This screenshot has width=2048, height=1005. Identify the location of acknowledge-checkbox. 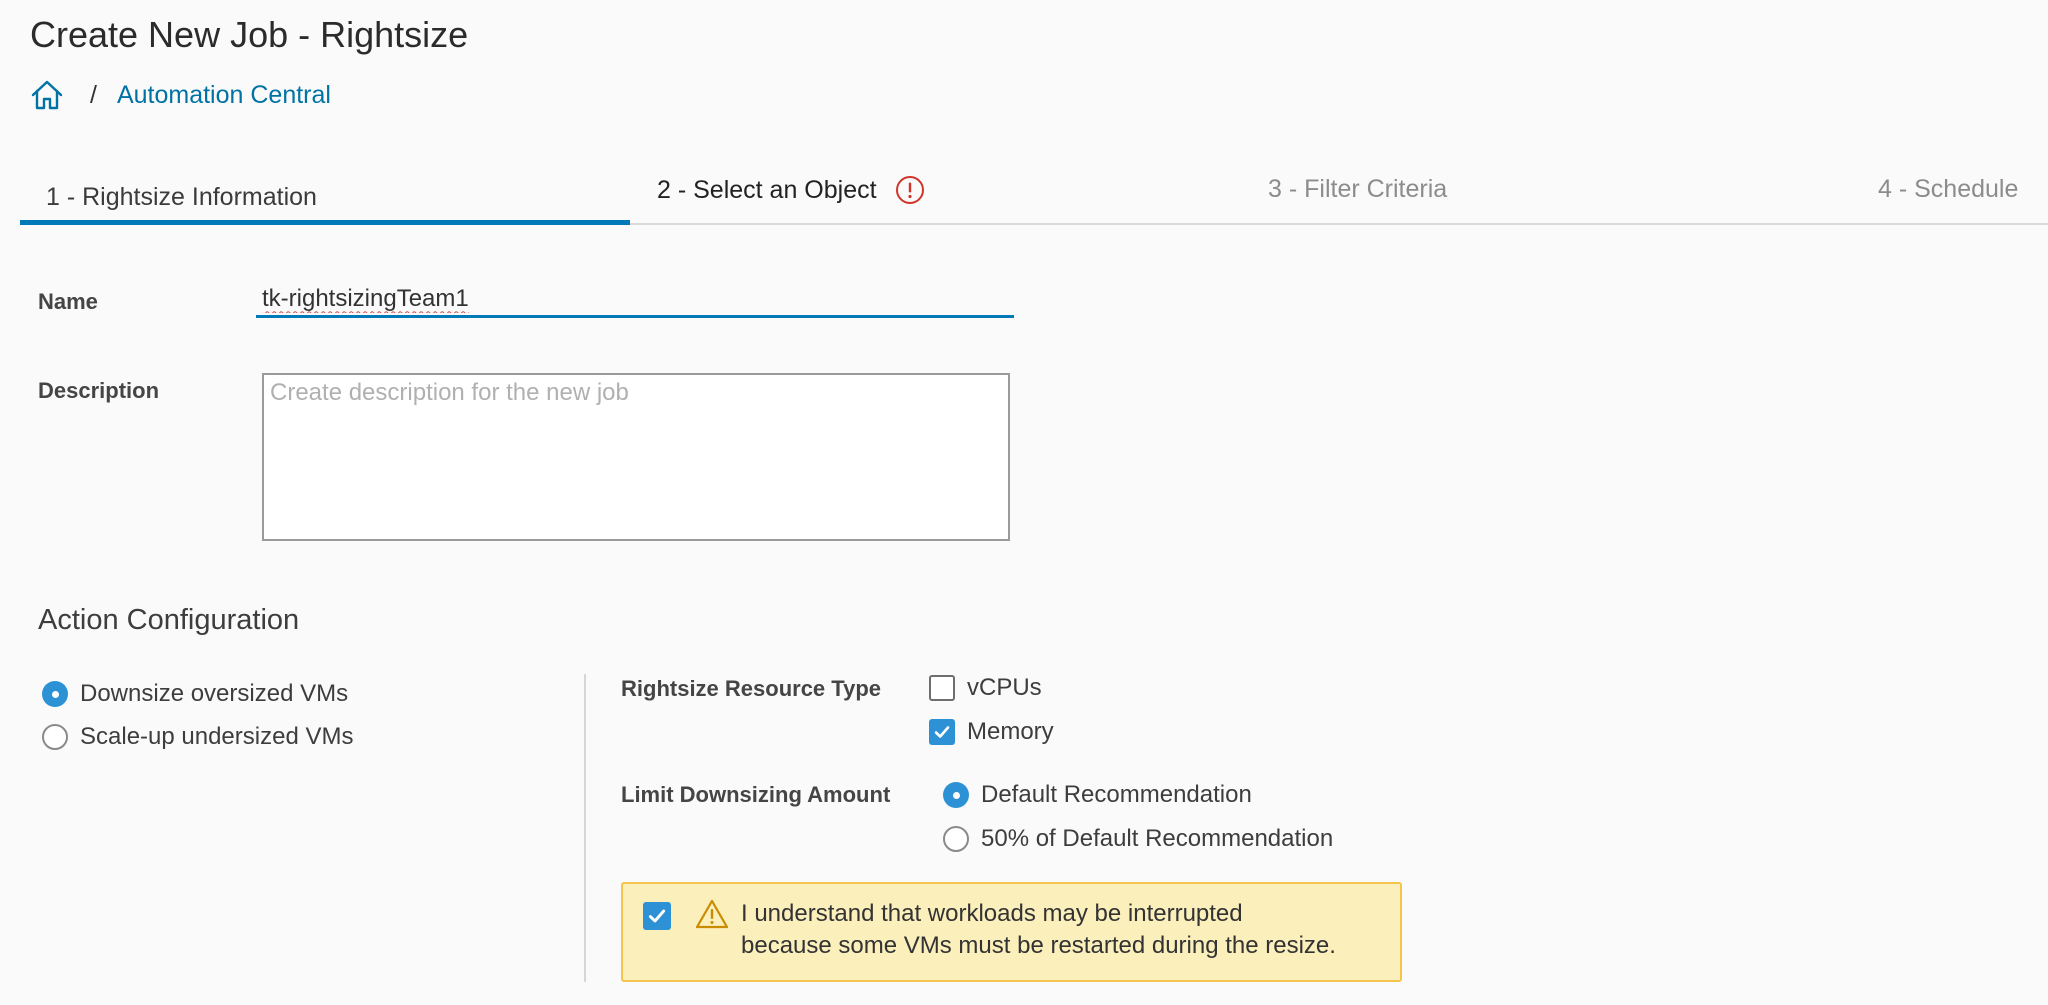
(657, 916).